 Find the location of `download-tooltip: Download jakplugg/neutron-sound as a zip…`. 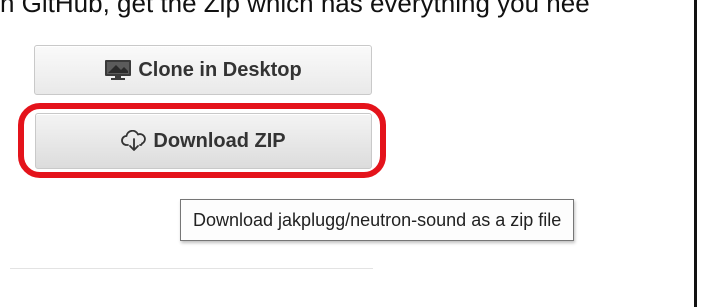

download-tooltip: Download jakplugg/neutron-sound as a zip… is located at coordinates (377, 220).